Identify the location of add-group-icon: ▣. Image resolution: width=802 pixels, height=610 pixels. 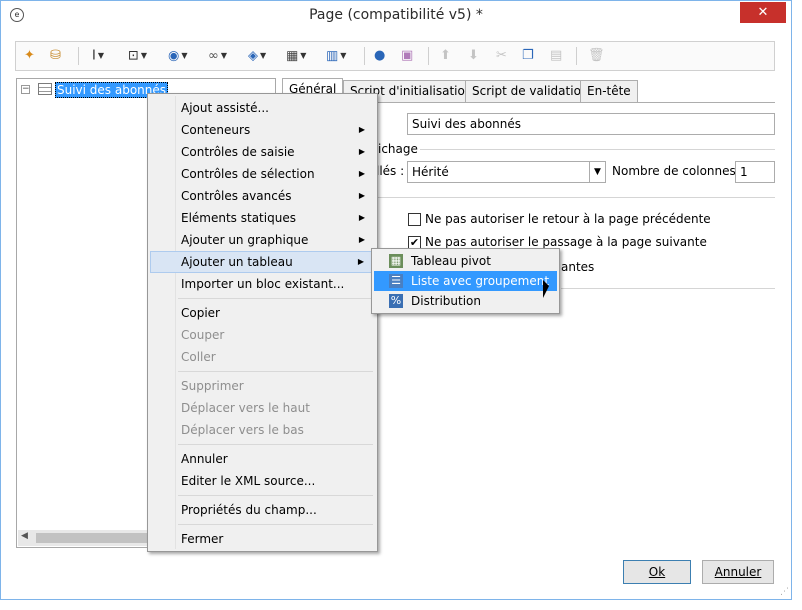
(407, 56).